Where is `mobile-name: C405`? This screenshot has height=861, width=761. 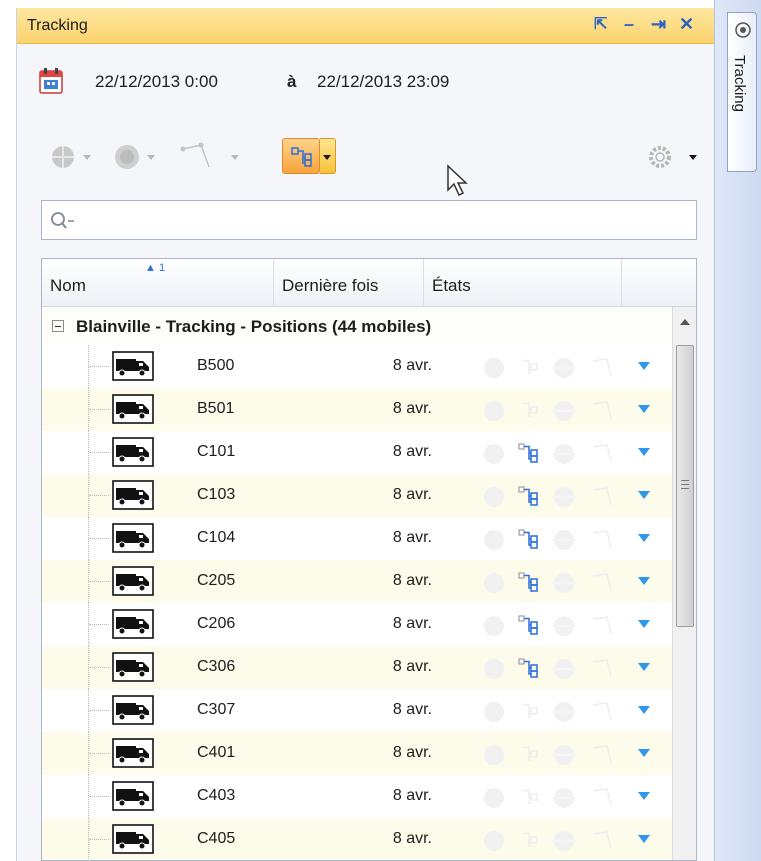
mobile-name: C405 is located at coordinates (216, 838).